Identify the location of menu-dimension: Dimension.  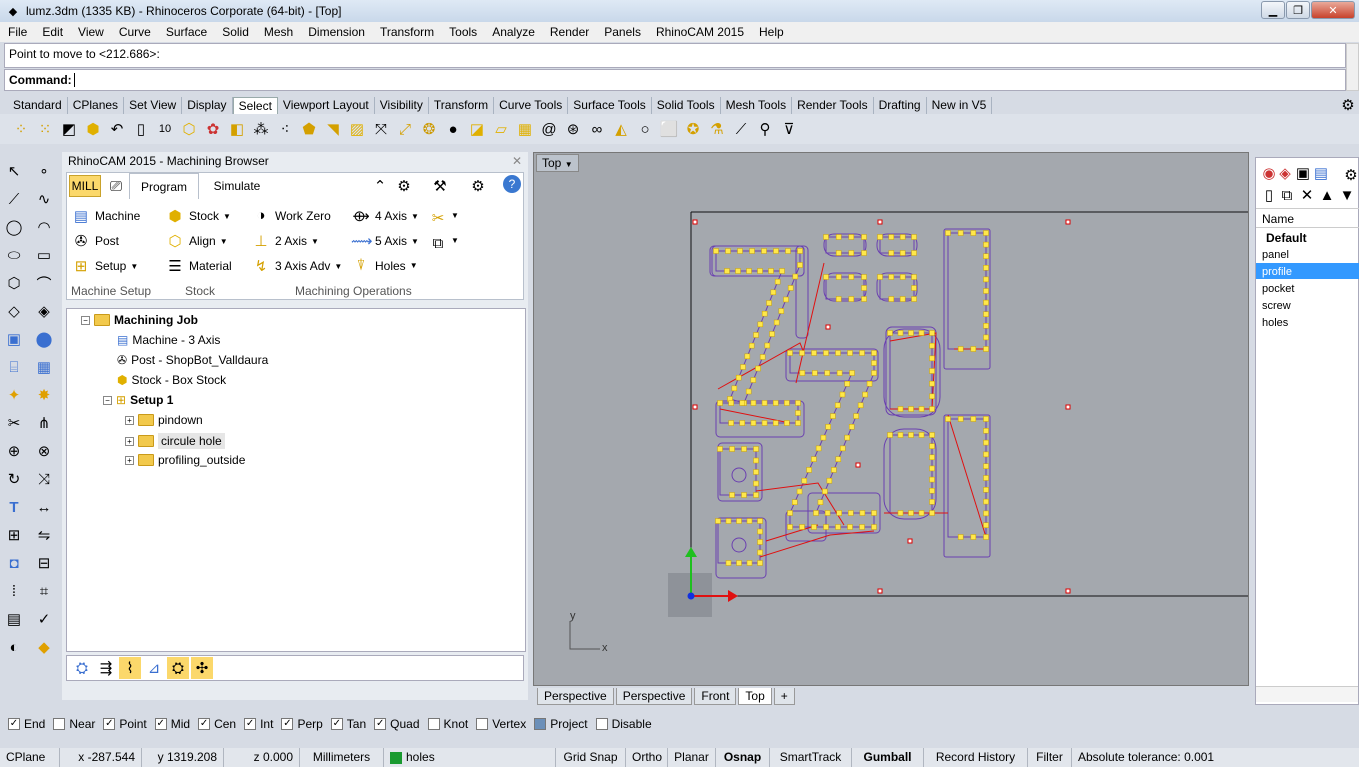
(336, 32).